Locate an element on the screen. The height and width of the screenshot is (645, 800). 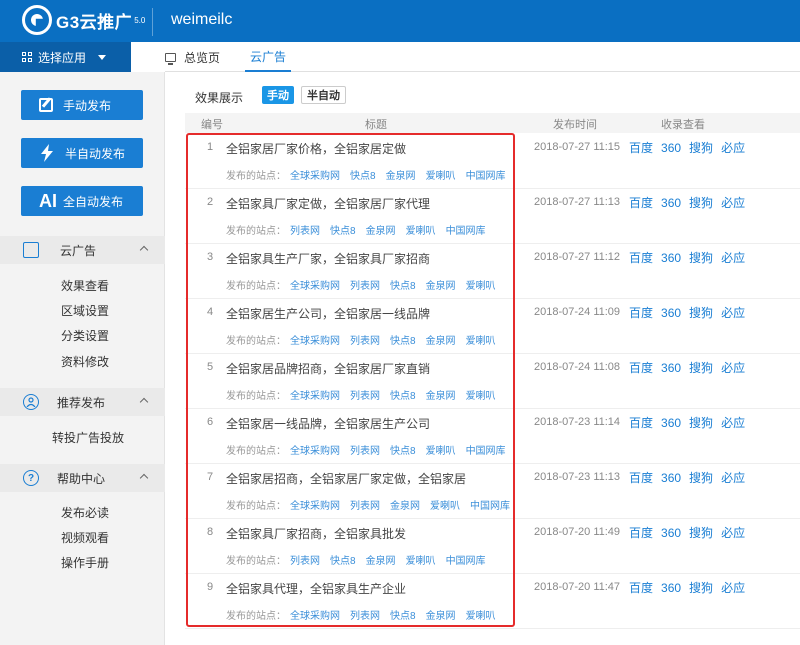
row-title-link: 全铝家具生产厂家，全铝家具厂家招商 is located at coordinates (328, 258).